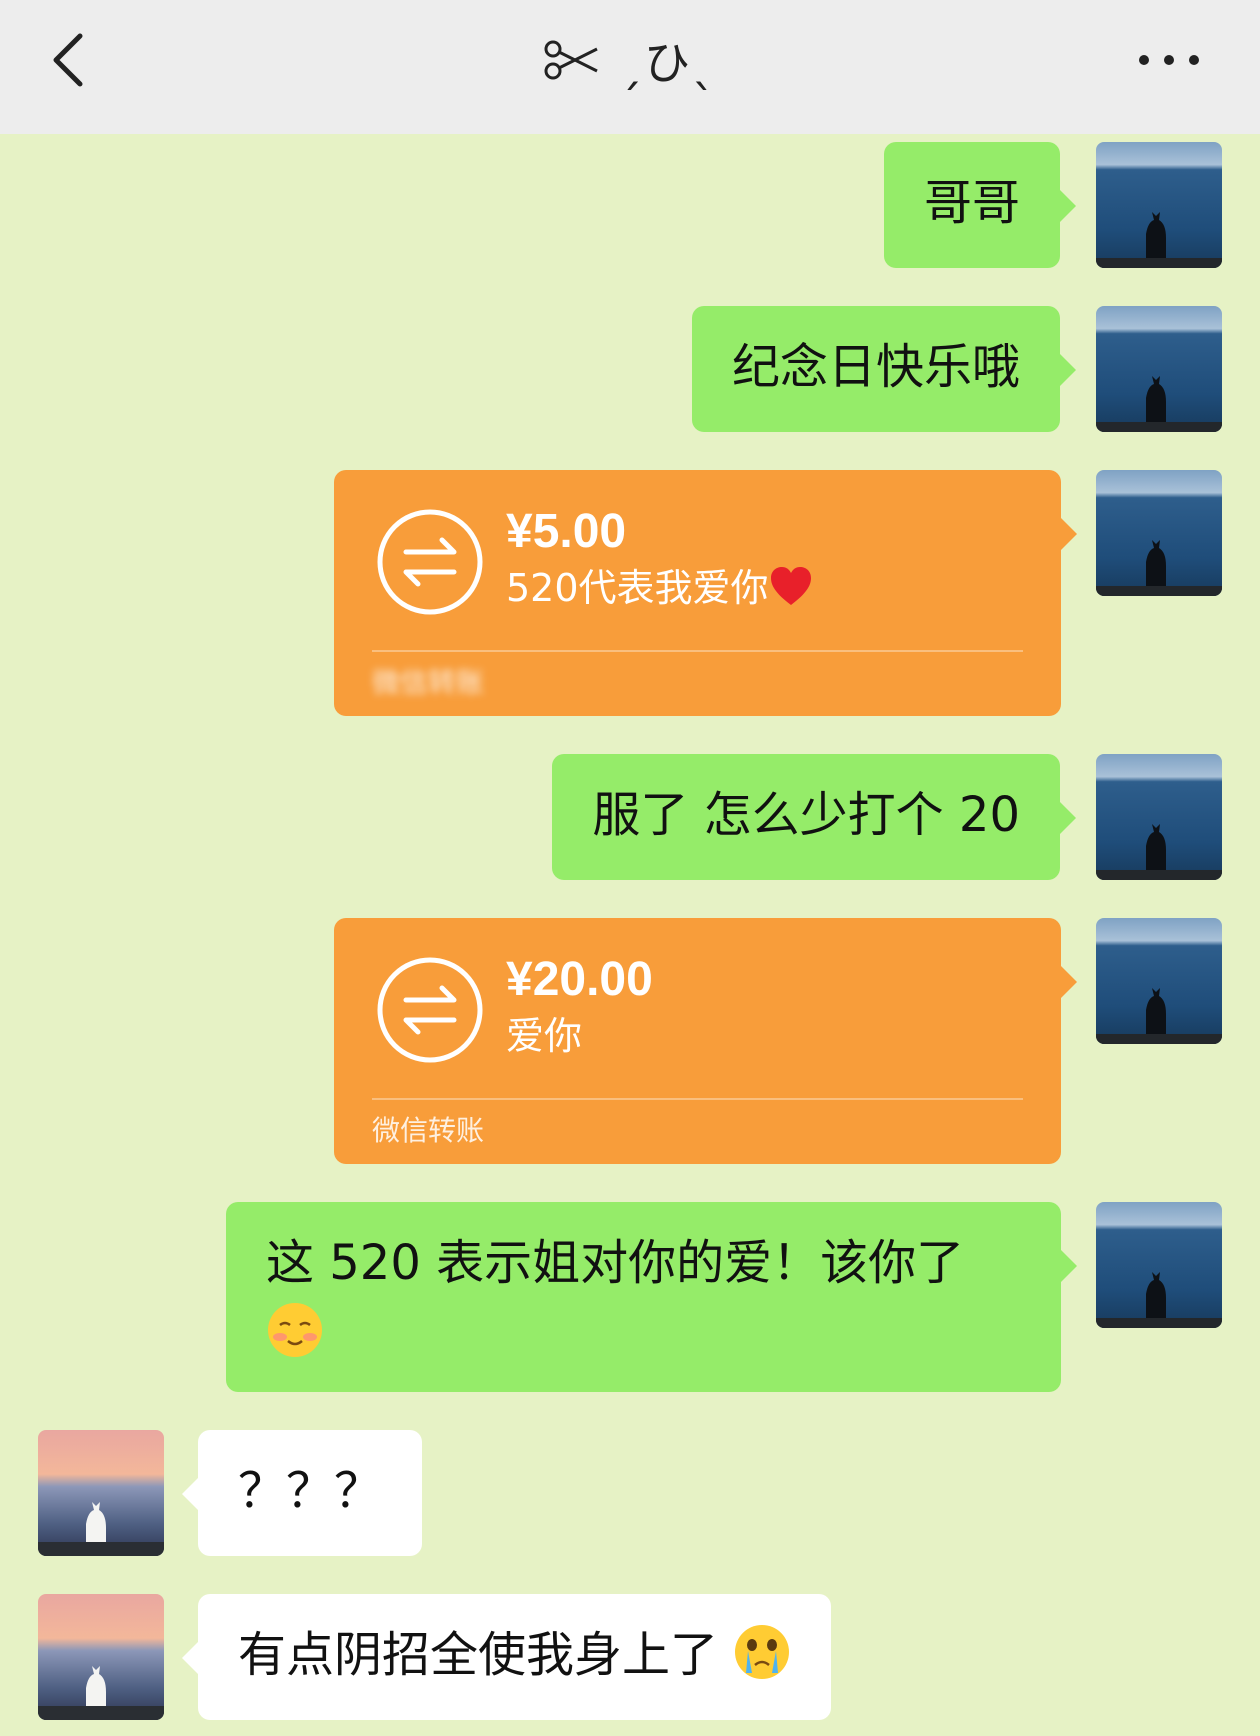 The image size is (1260, 1736). Describe the element at coordinates (637, 588) in the screenshot. I see `transfer-note-text: 520代表我爱你` at that location.